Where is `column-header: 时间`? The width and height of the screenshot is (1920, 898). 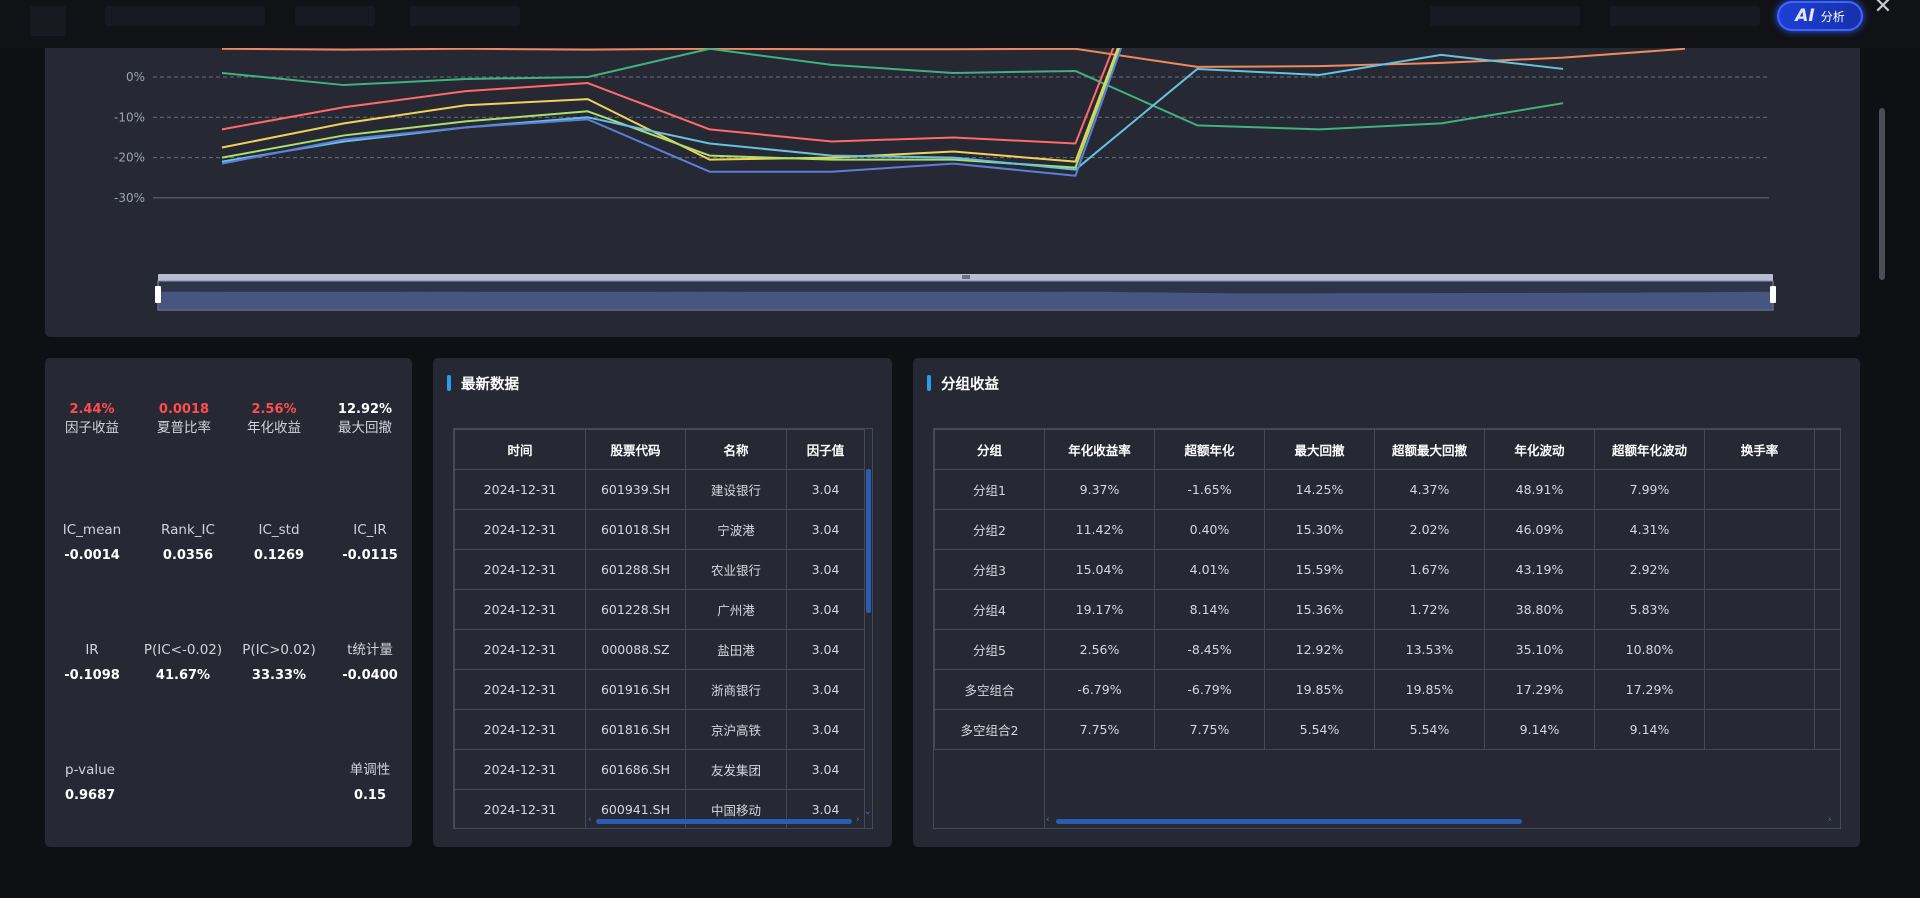
column-header: 时间 is located at coordinates (520, 449).